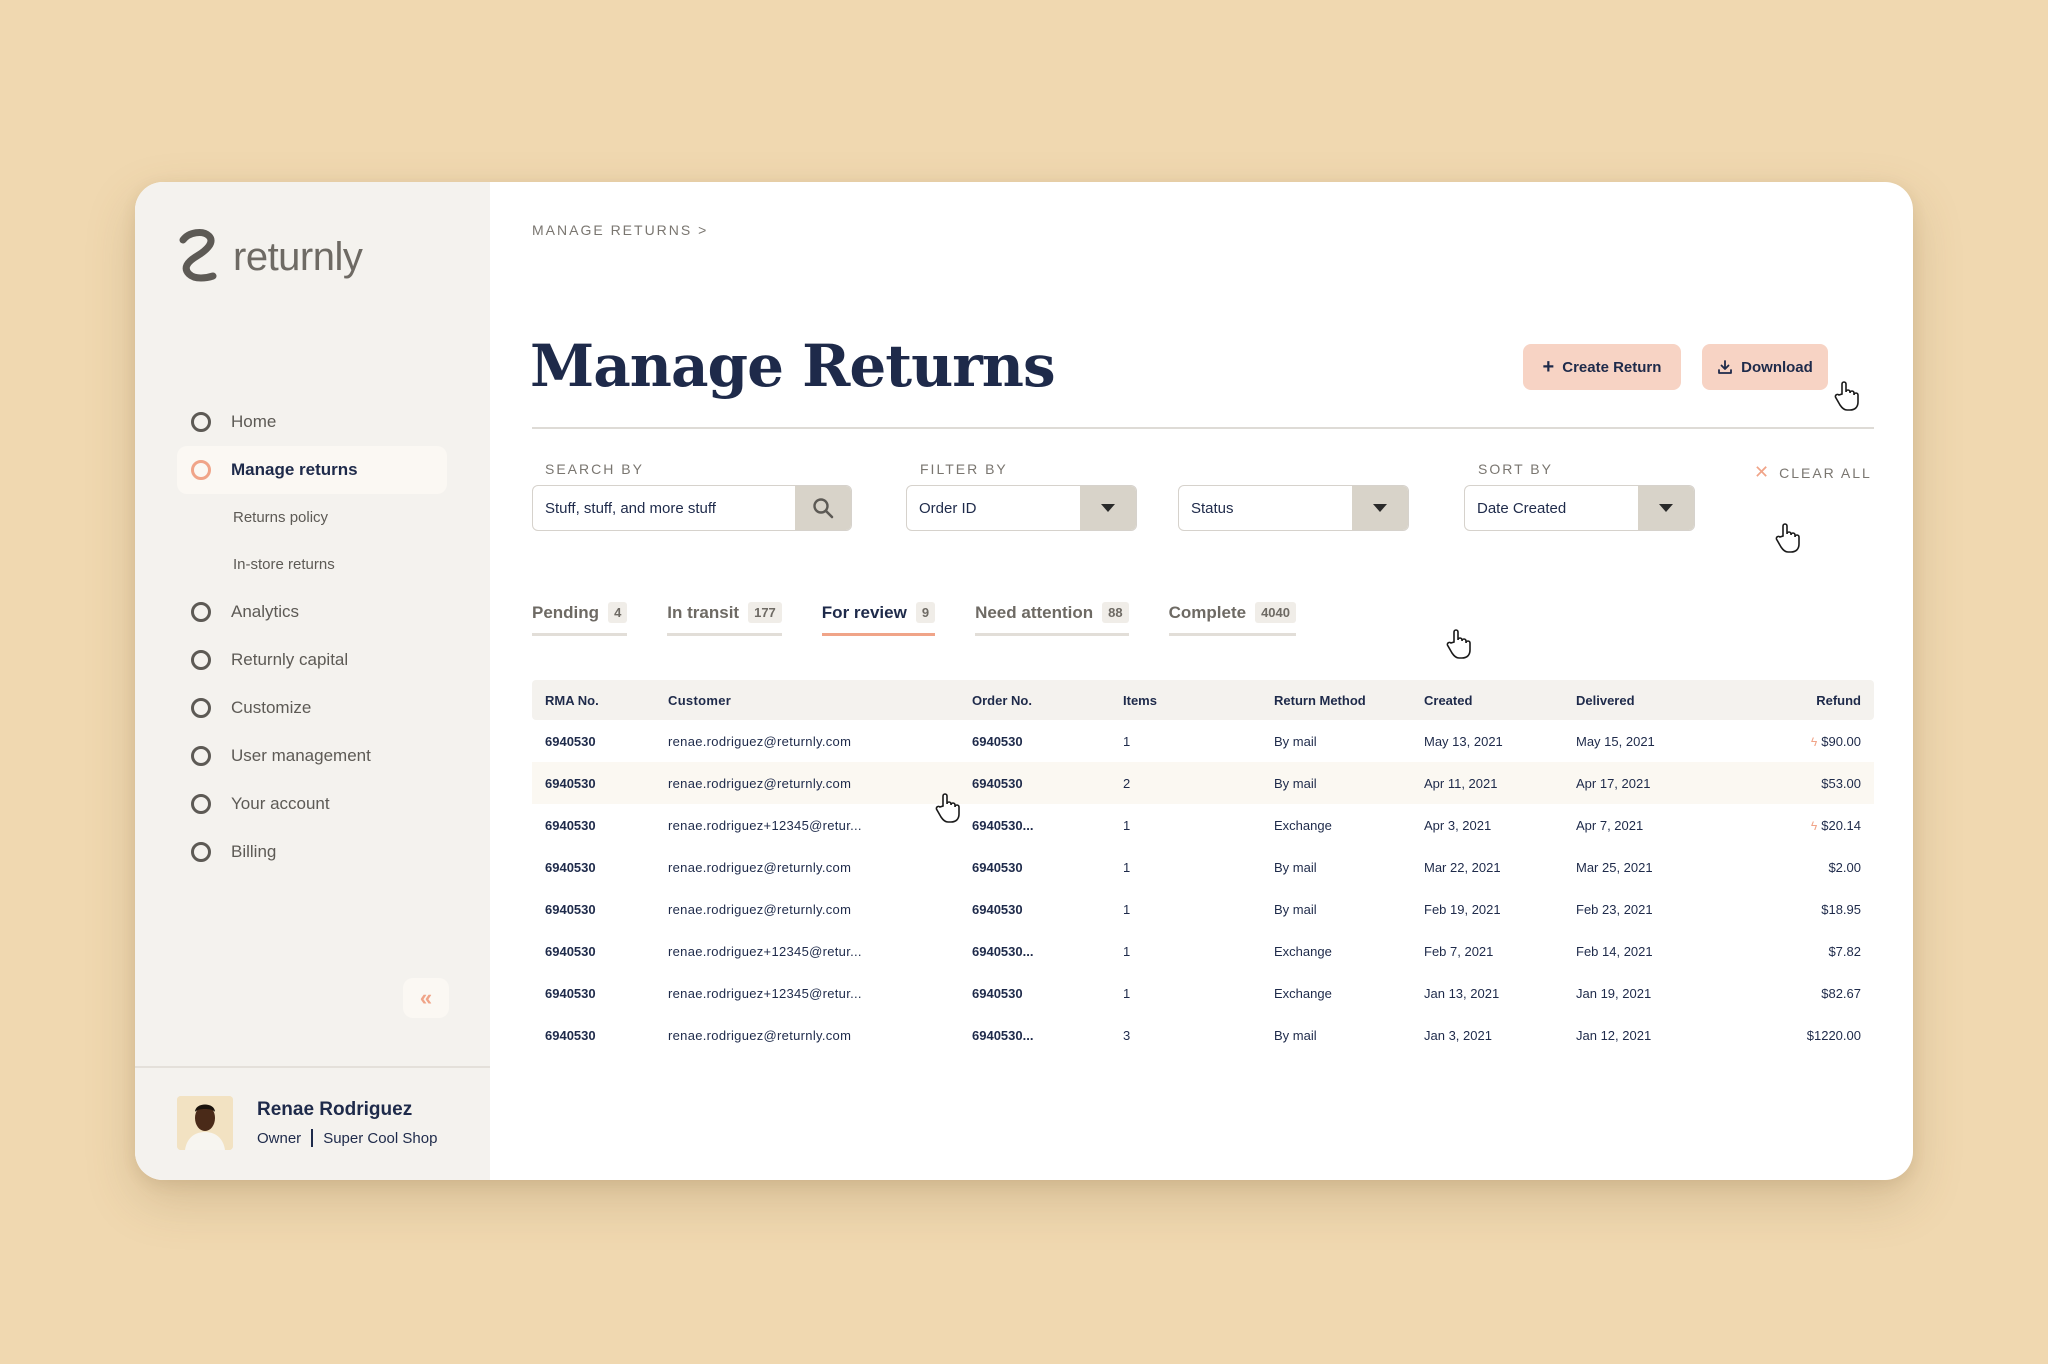 This screenshot has width=2048, height=1364. Describe the element at coordinates (281, 517) in the screenshot. I see `sidebar-item-label: Returns policy` at that location.